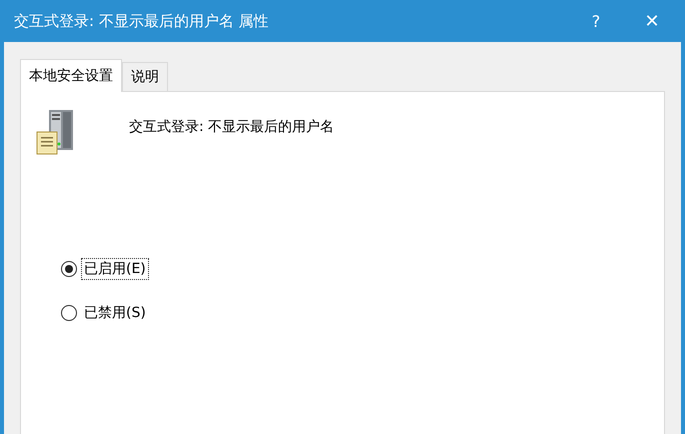 This screenshot has width=685, height=434. Describe the element at coordinates (115, 313) in the screenshot. I see `radio-label: 已禁用(S)` at that location.